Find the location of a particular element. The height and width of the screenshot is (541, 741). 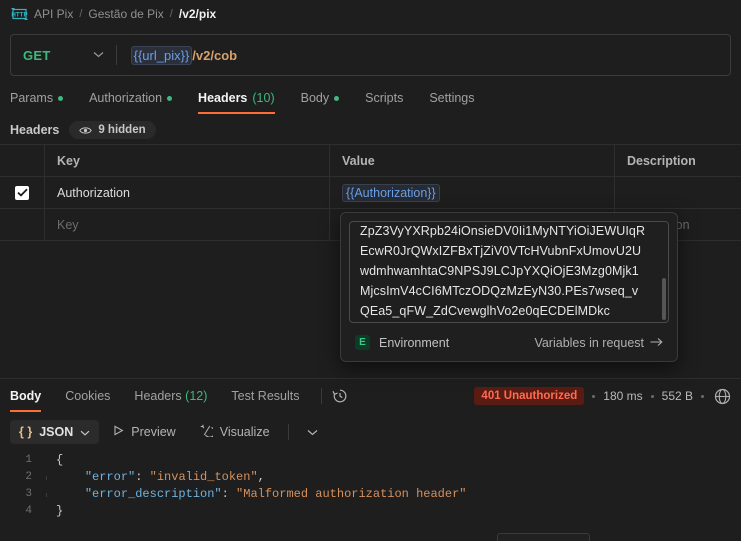

response-body-toolbar: { } JSON Preview Visualize is located at coordinates (370, 432).